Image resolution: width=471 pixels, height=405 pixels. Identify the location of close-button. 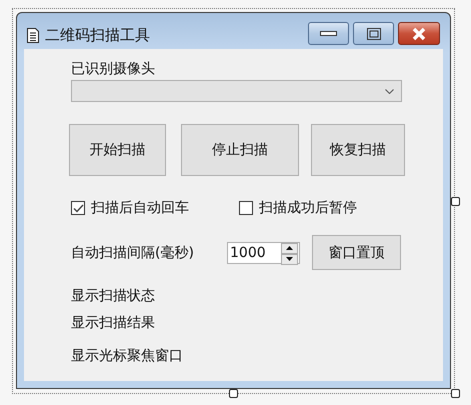
(419, 33).